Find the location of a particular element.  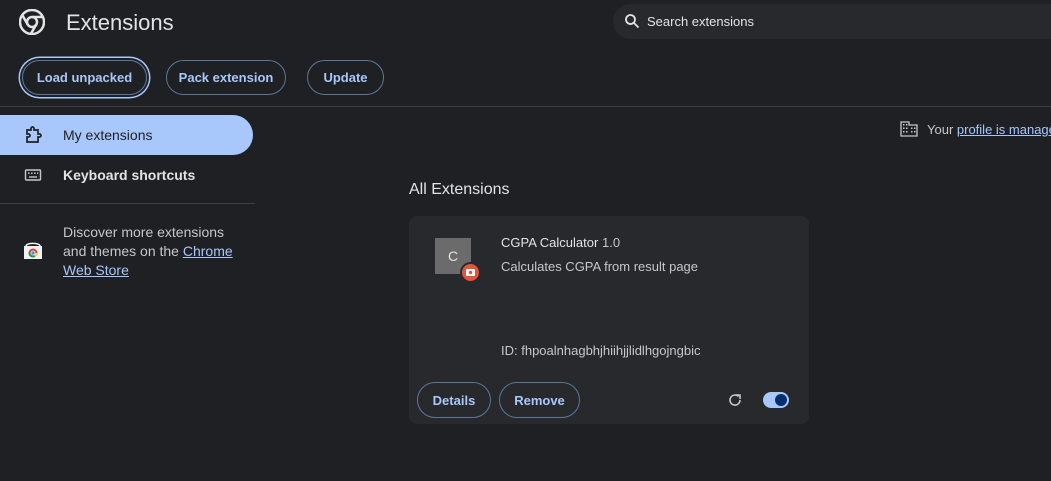

sidebar-divider is located at coordinates (127, 203).